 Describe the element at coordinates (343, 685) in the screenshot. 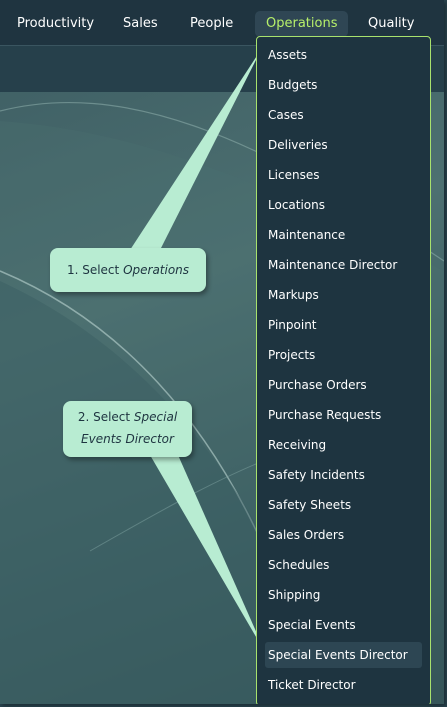

I see `menu-item-ticket-director: Ticket Director` at that location.